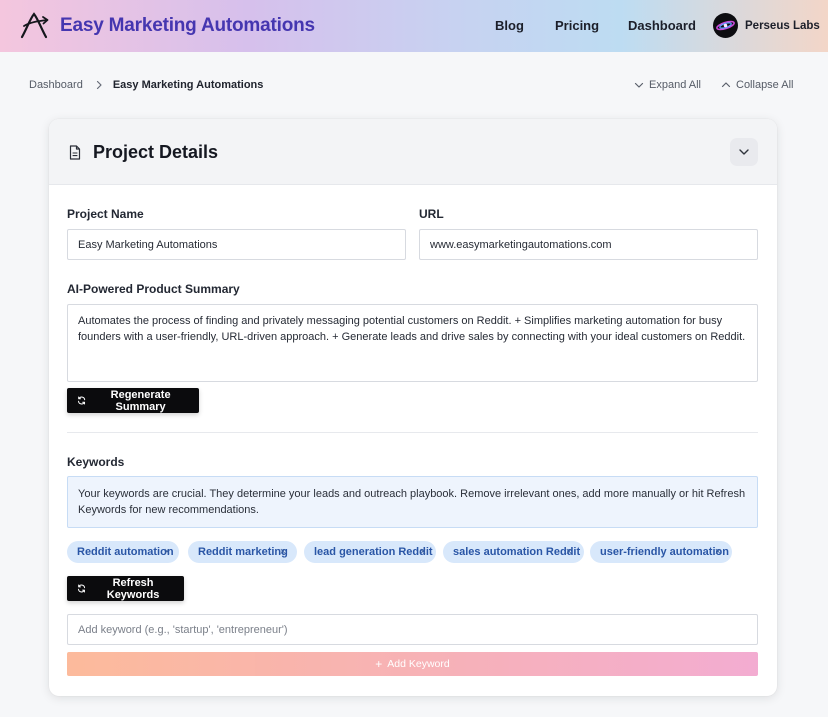 This screenshot has width=828, height=717. I want to click on regenerate-summary-button: Regenerate Summary, so click(133, 400).